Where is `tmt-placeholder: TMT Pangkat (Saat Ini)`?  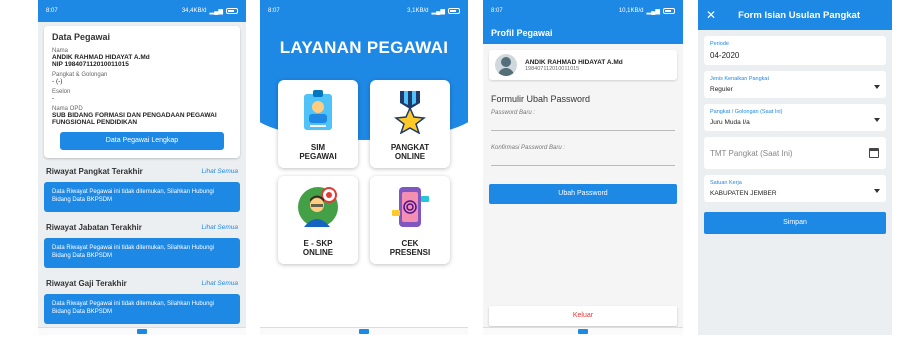
tmt-placeholder: TMT Pangkat (Saat Ini) is located at coordinates (751, 153).